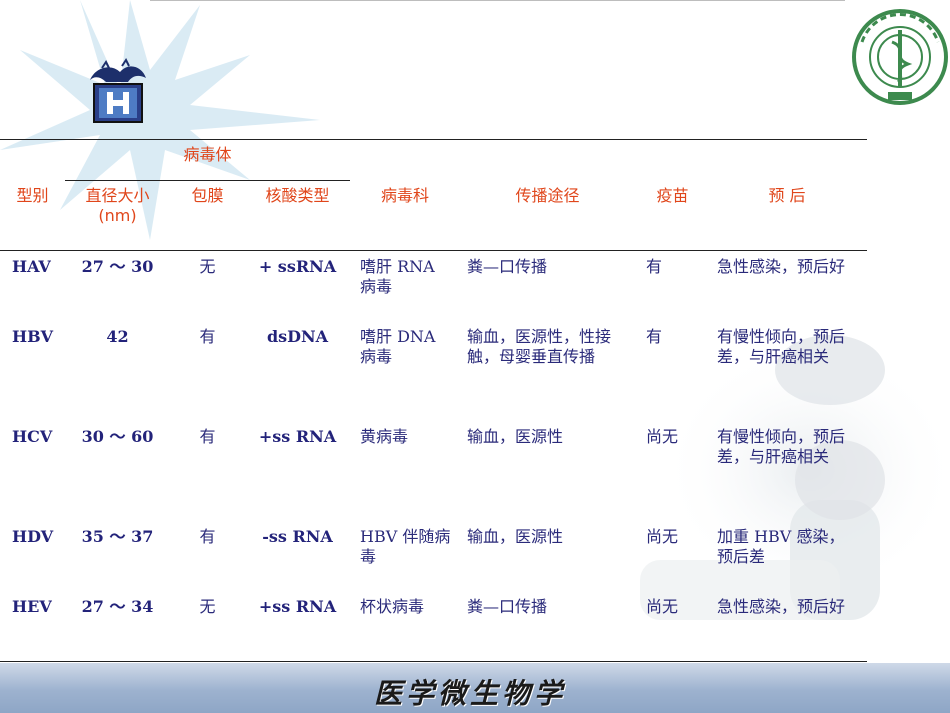  What do you see at coordinates (207, 180) in the screenshot?
I see `group-underline` at bounding box center [207, 180].